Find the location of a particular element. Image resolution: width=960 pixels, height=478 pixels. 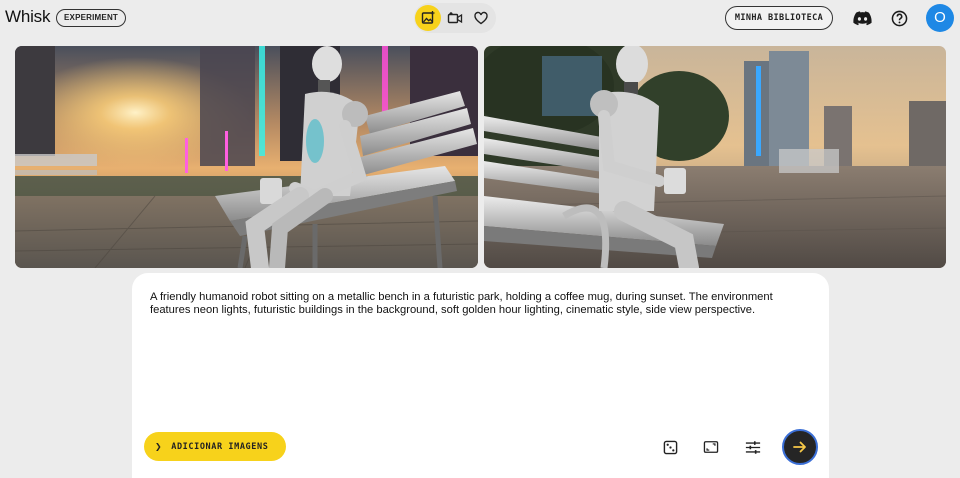

submit-button is located at coordinates (800, 447).